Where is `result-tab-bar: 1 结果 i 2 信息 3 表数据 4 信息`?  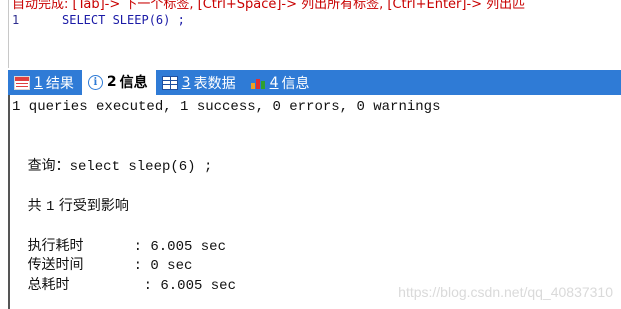 result-tab-bar: 1 结果 i 2 信息 3 表数据 4 信息 is located at coordinates (314, 82).